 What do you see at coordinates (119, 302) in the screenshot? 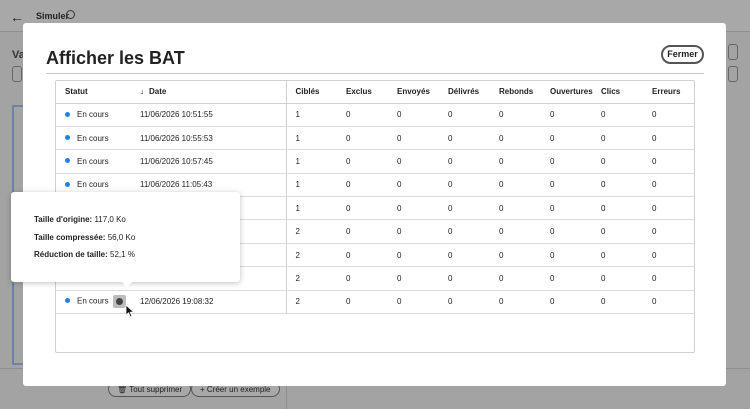
I see `info-icon` at bounding box center [119, 302].